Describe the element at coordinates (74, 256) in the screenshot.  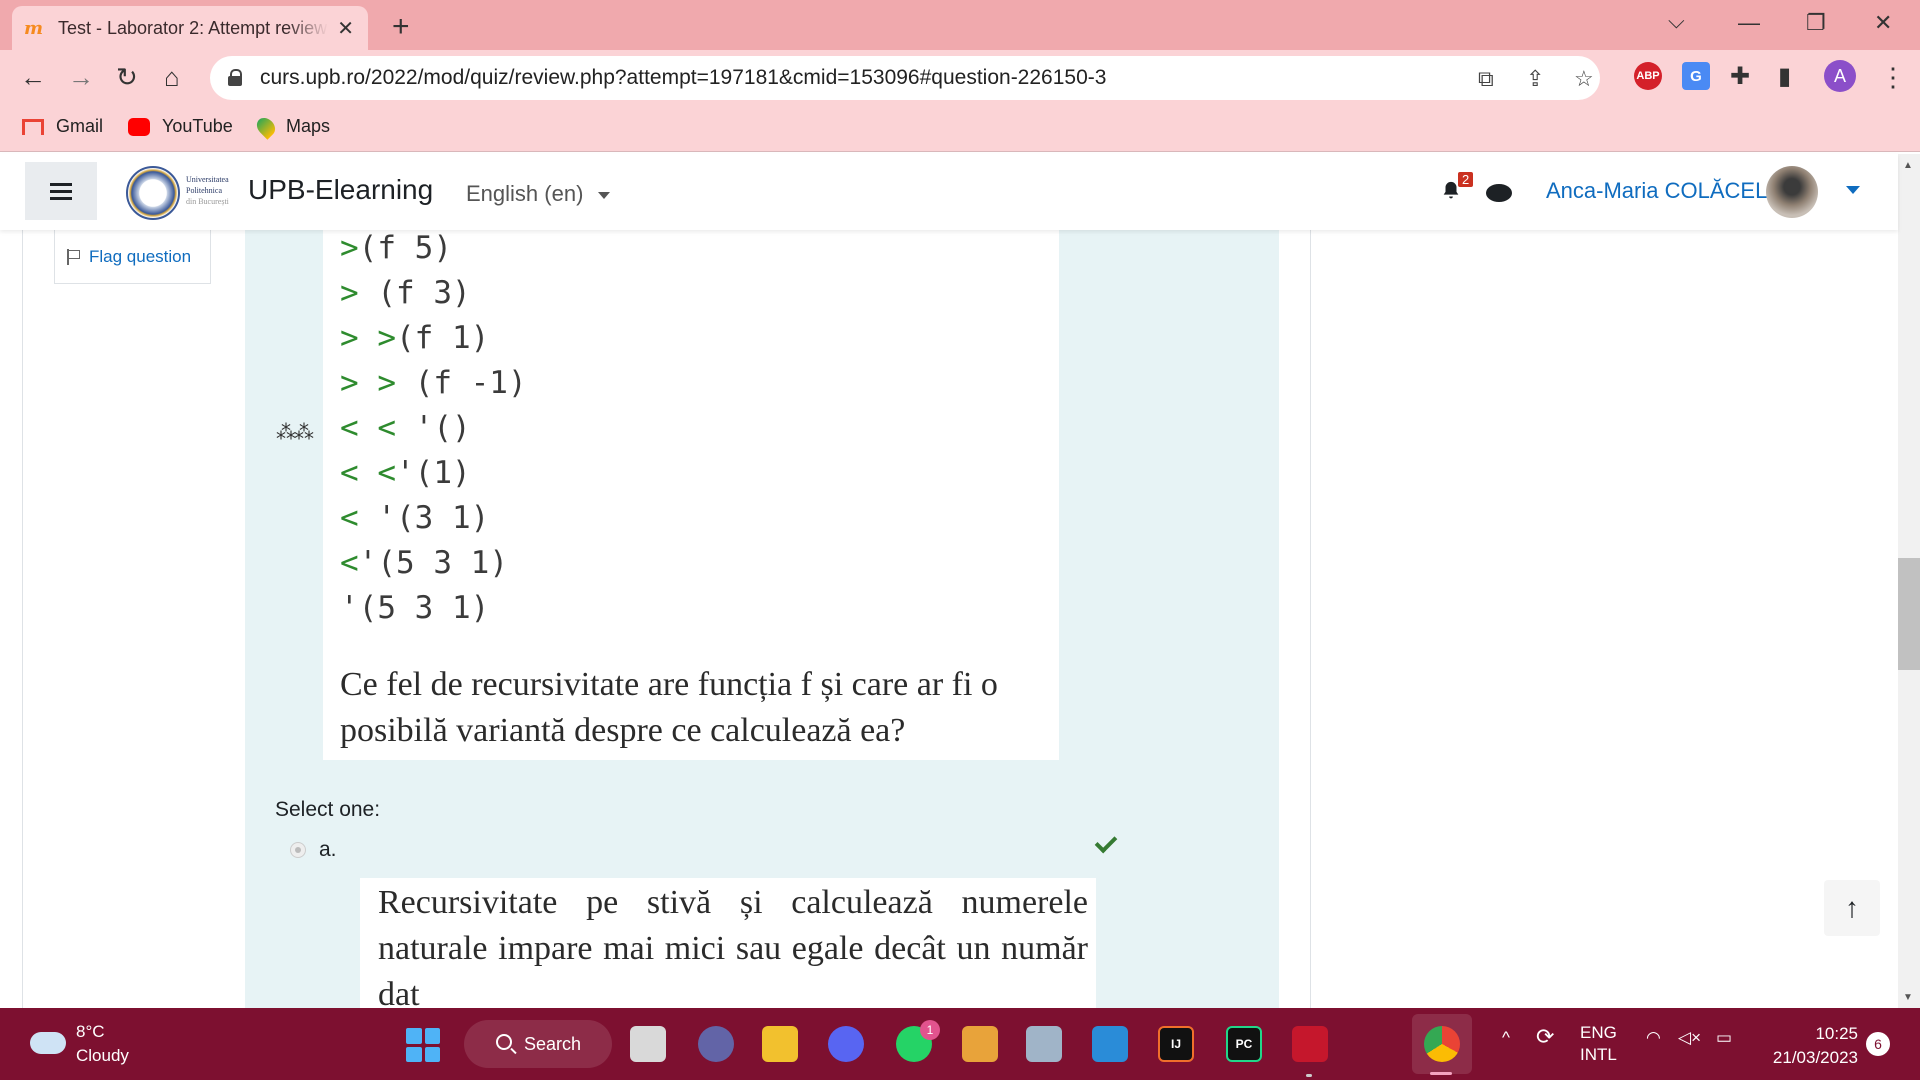
I see `flag-icon` at that location.